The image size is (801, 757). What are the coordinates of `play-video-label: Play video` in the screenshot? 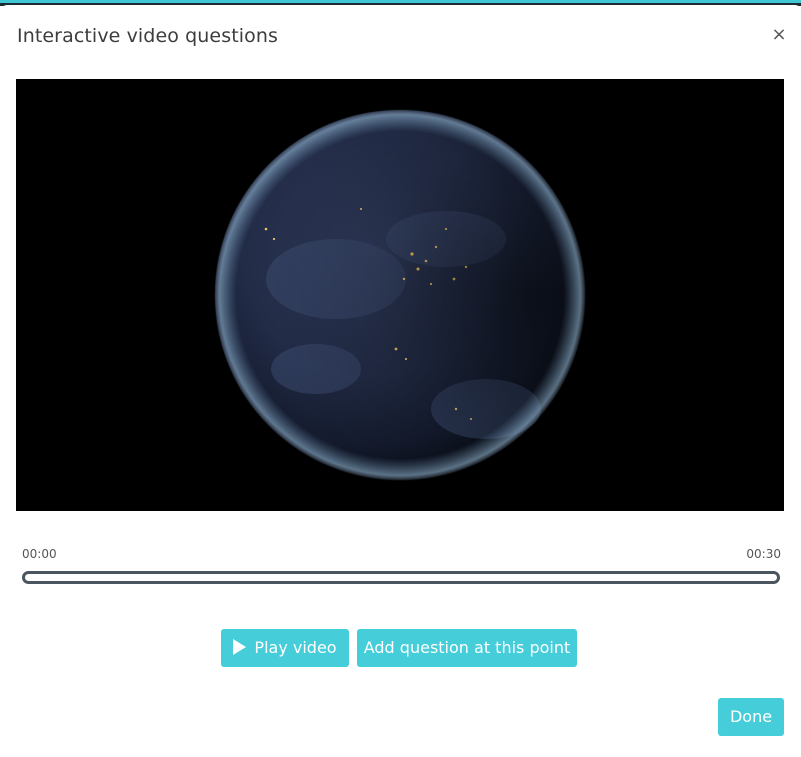 It's located at (295, 647).